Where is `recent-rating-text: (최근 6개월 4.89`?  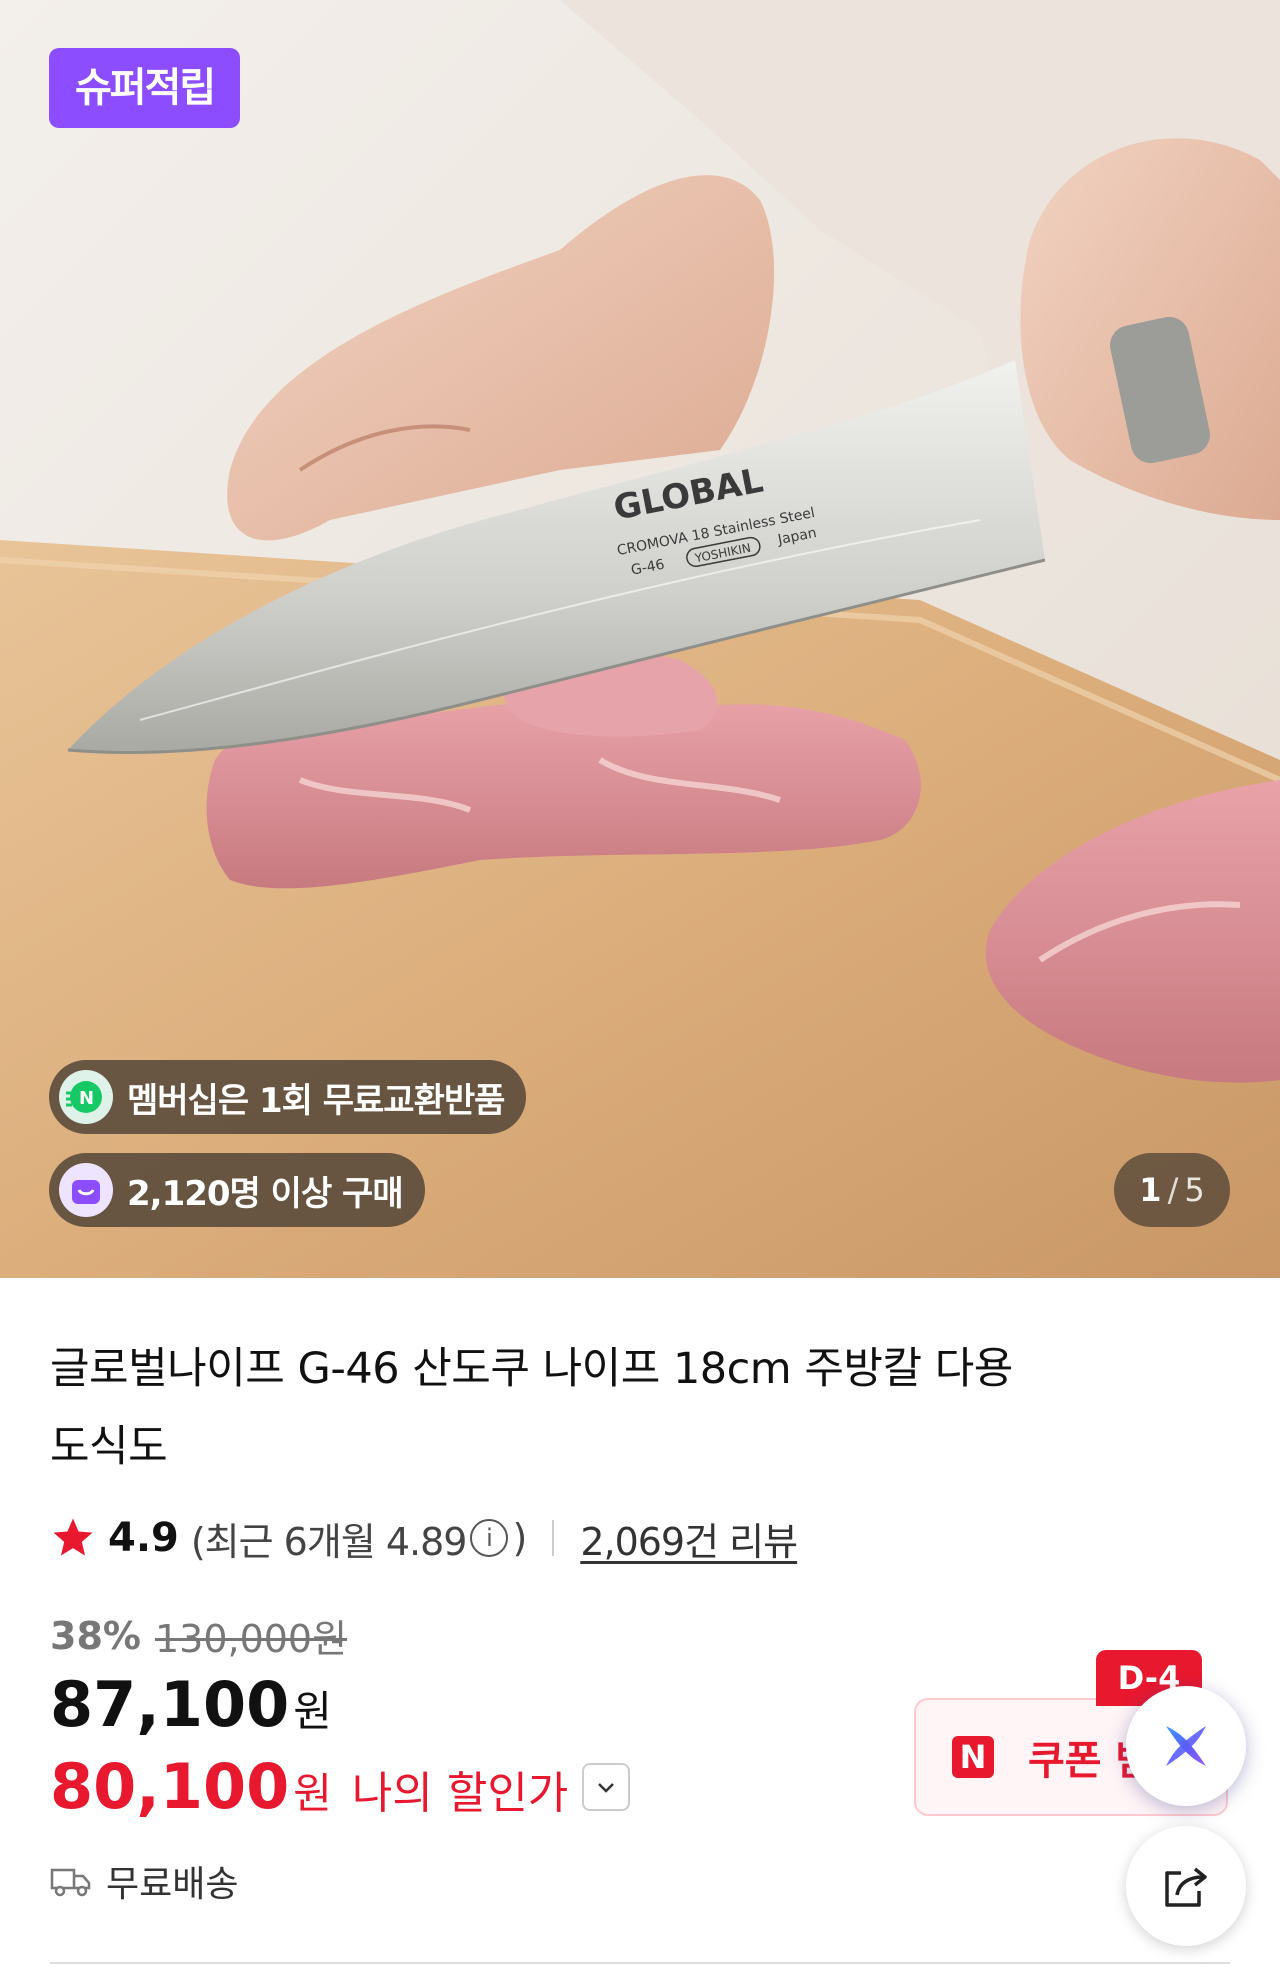 recent-rating-text: (최근 6개월 4.89 is located at coordinates (329, 1541).